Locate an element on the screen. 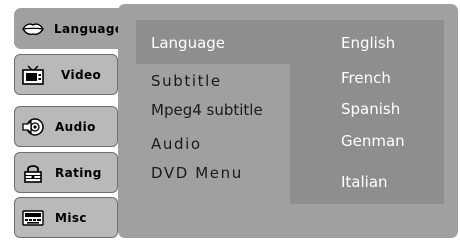  tab-video: Video is located at coordinates (66, 74).